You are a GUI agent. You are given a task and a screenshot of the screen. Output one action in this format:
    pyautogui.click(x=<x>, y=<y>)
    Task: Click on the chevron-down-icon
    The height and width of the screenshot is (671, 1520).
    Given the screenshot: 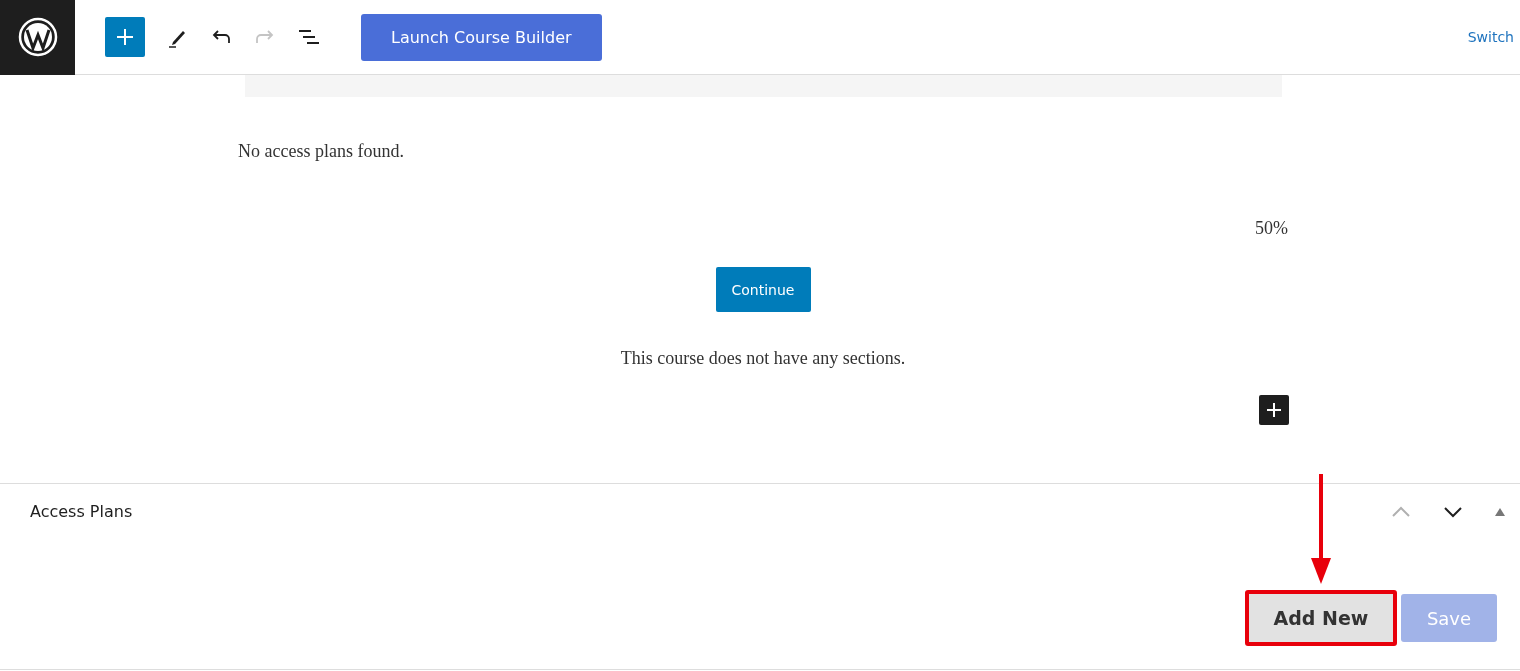 What is the action you would take?
    pyautogui.click(x=1453, y=511)
    